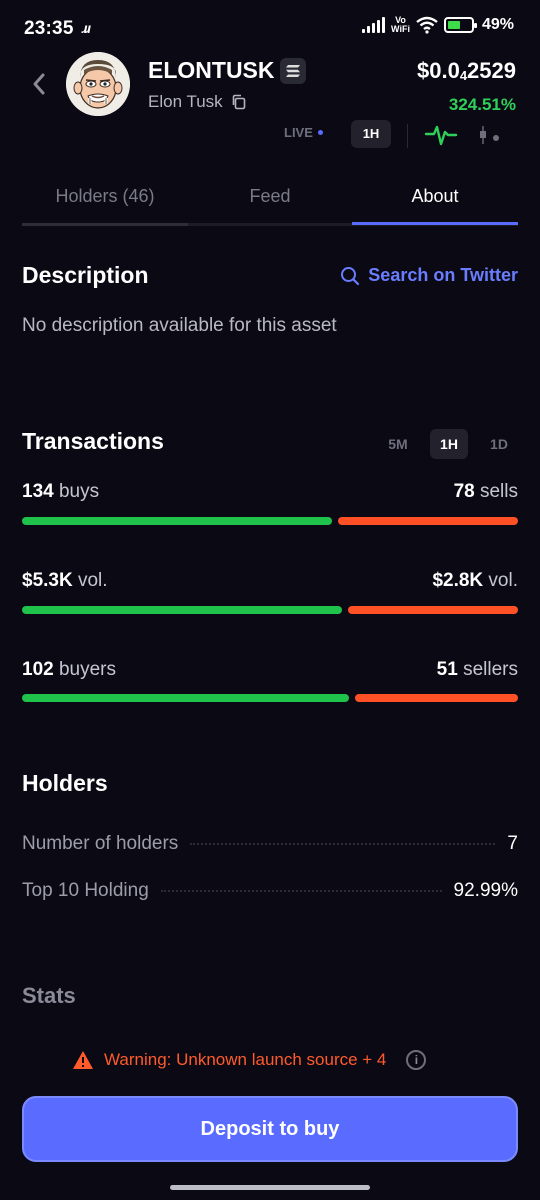 Image resolution: width=540 pixels, height=1200 pixels. I want to click on buyers-bar, so click(185, 698).